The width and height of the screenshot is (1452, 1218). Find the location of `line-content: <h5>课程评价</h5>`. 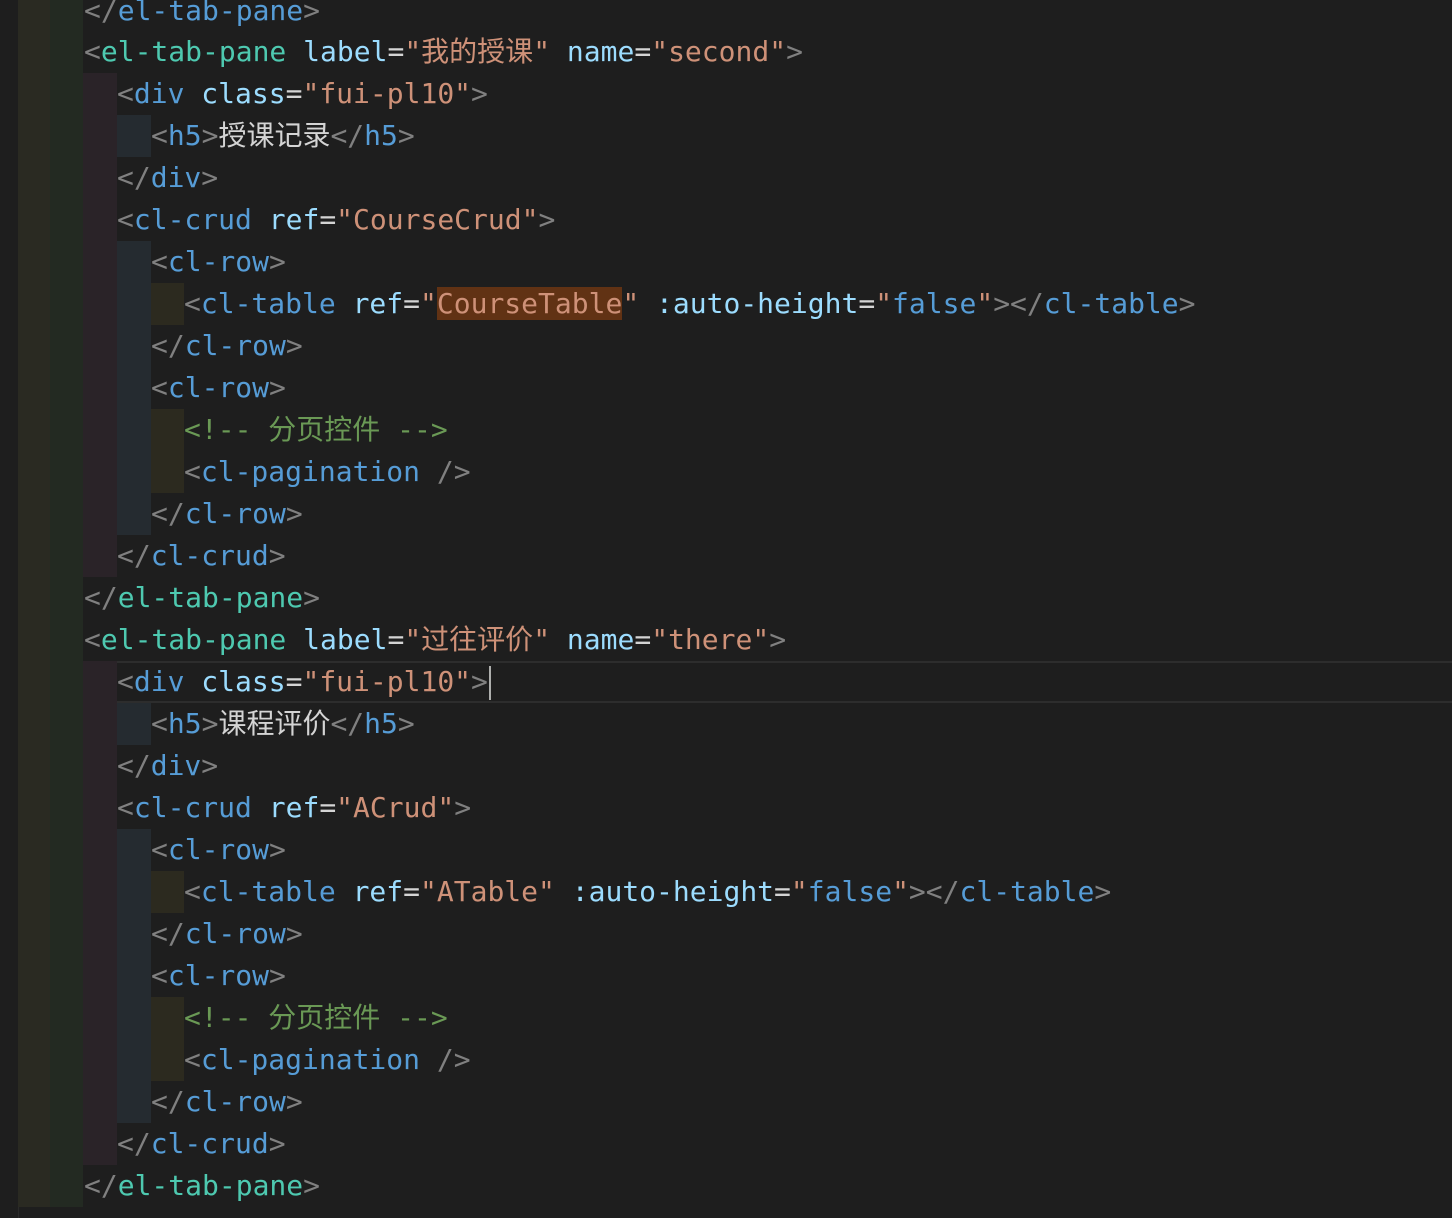

line-content: <h5>课程评价</h5> is located at coordinates (283, 723).